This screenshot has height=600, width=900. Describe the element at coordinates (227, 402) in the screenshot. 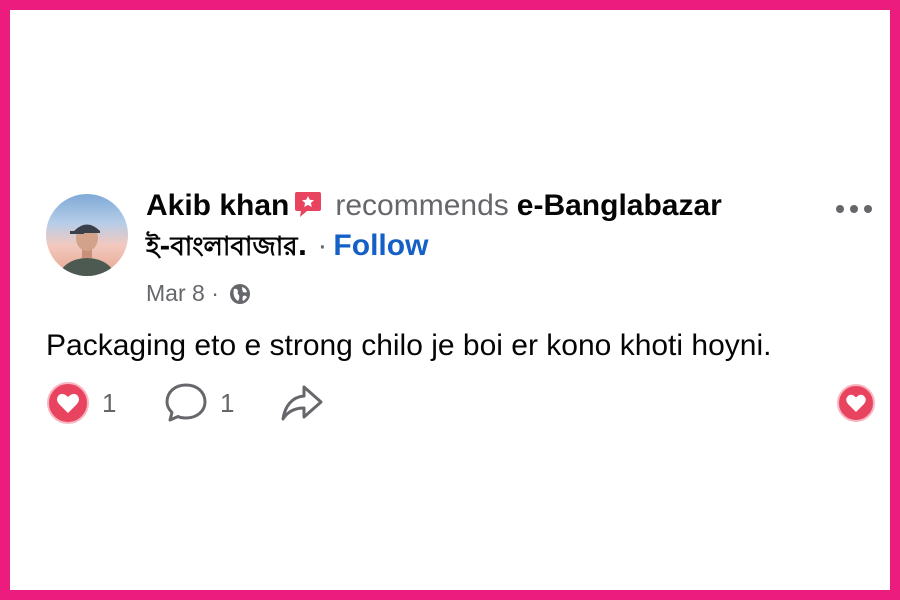

I see `comment-count: 1` at that location.